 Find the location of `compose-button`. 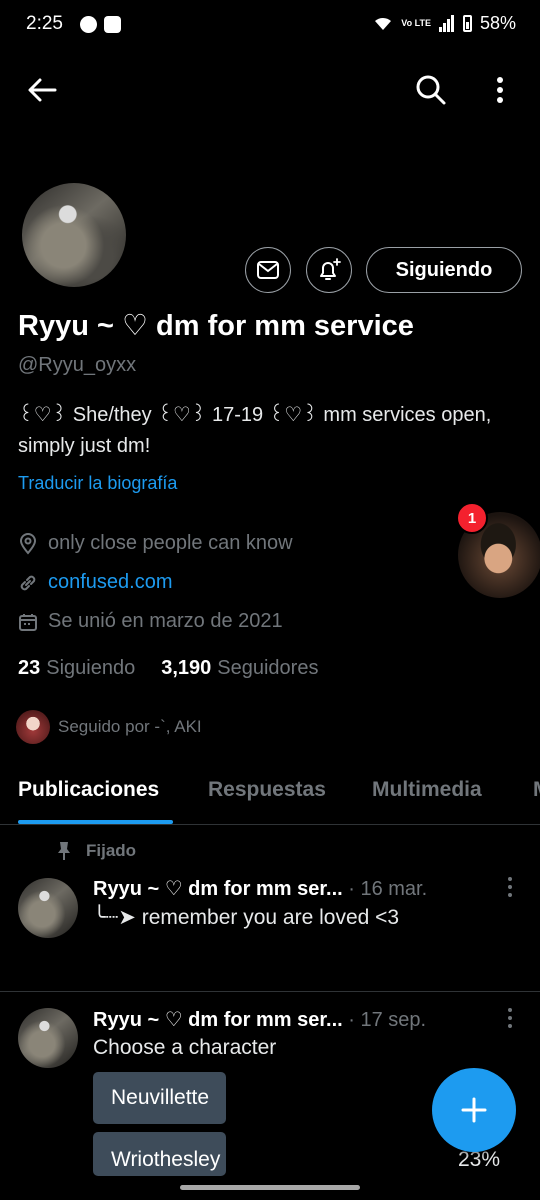

compose-button is located at coordinates (474, 1110).